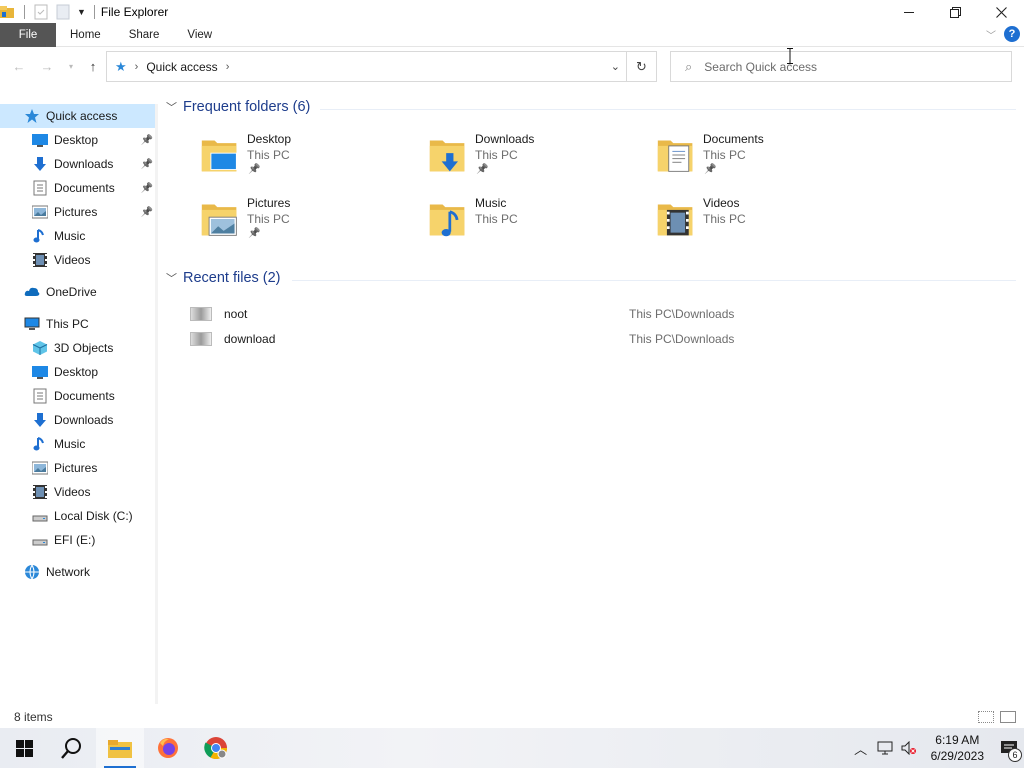 Image resolution: width=1024 pixels, height=768 pixels. What do you see at coordinates (85, 35) in the screenshot?
I see `tab-home: Home` at bounding box center [85, 35].